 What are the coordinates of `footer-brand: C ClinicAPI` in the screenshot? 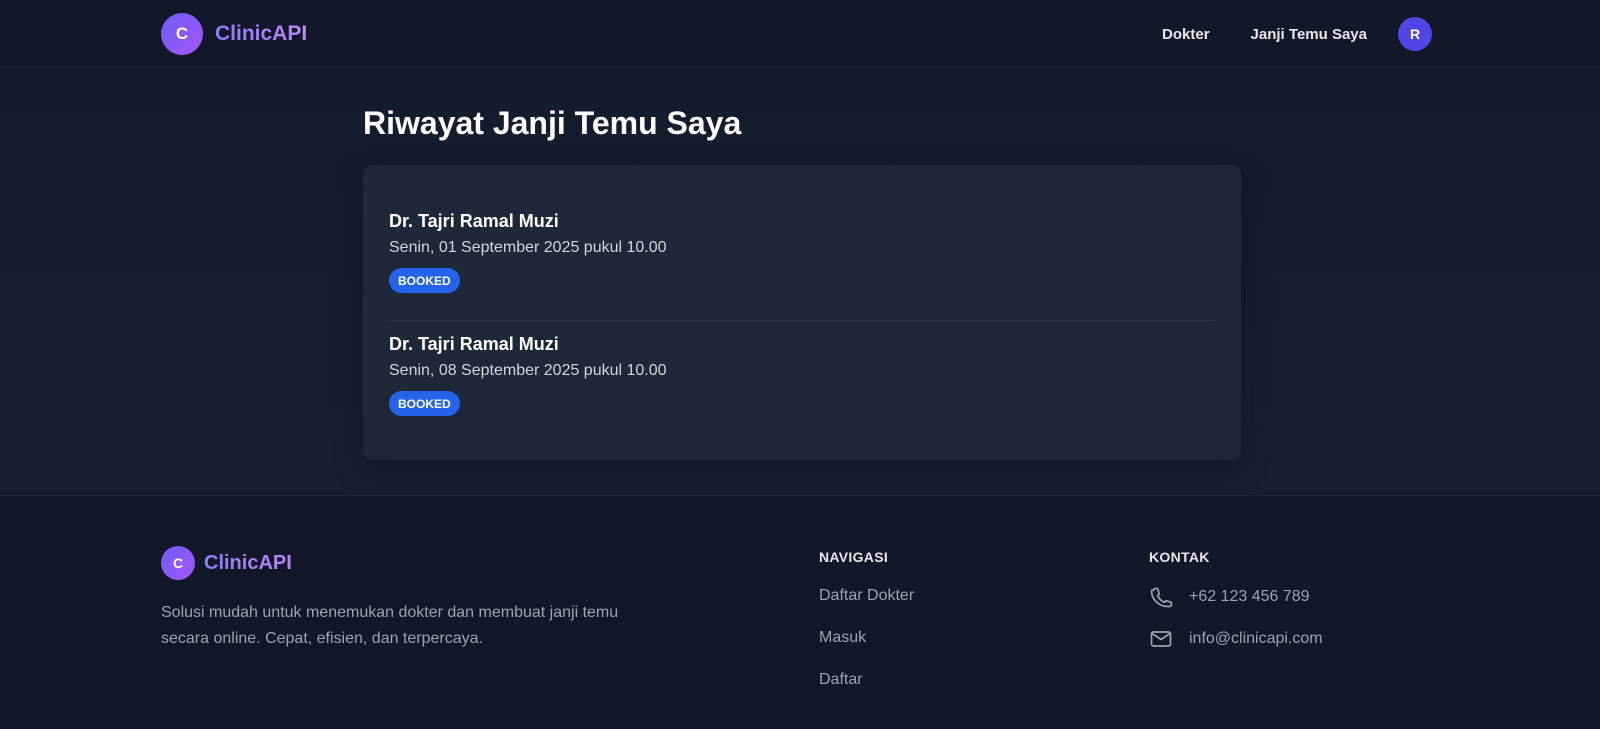 It's located at (226, 563).